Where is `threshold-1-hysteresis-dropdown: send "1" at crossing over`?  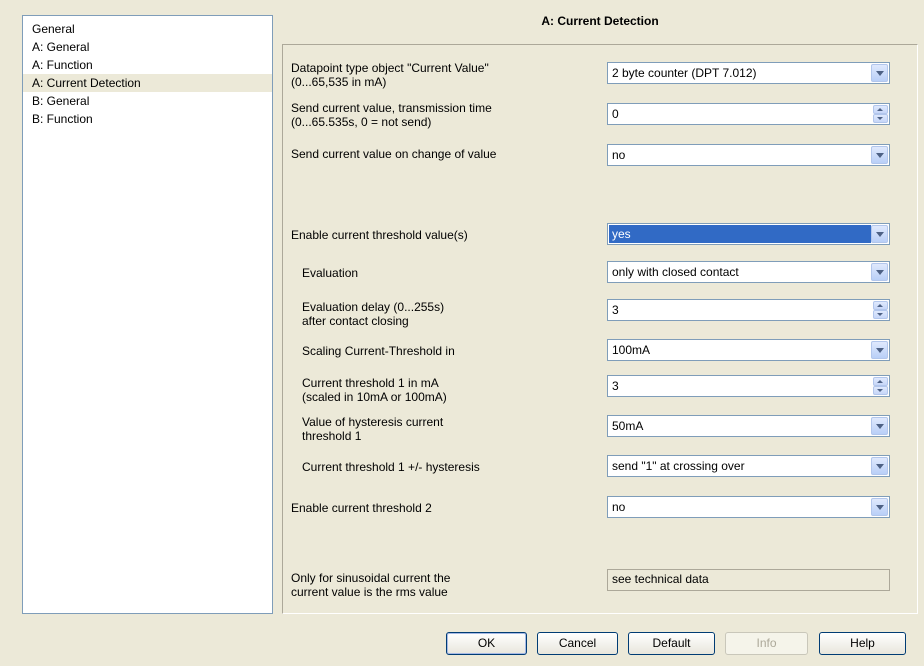 threshold-1-hysteresis-dropdown: send "1" at crossing over is located at coordinates (748, 466).